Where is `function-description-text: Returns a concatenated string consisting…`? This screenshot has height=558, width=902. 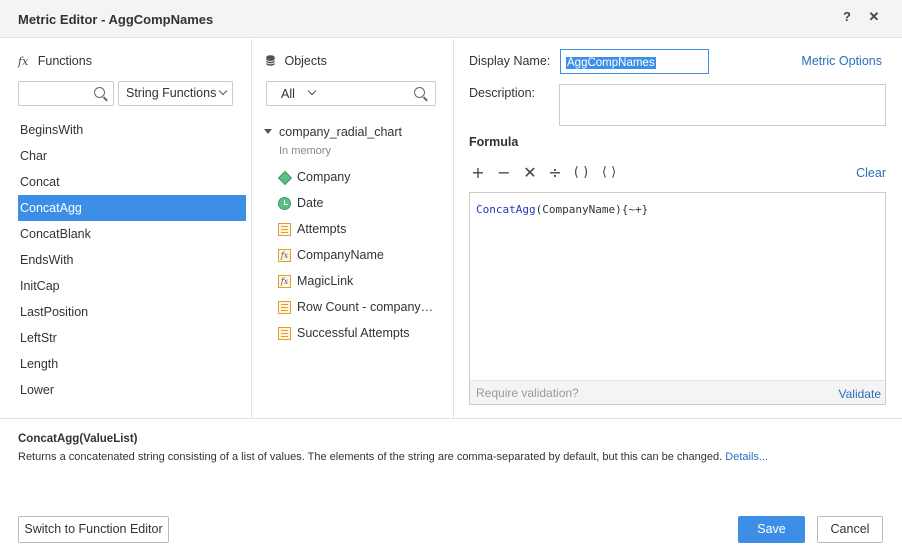
function-description-text: Returns a concatenated string consisting… is located at coordinates (370, 457).